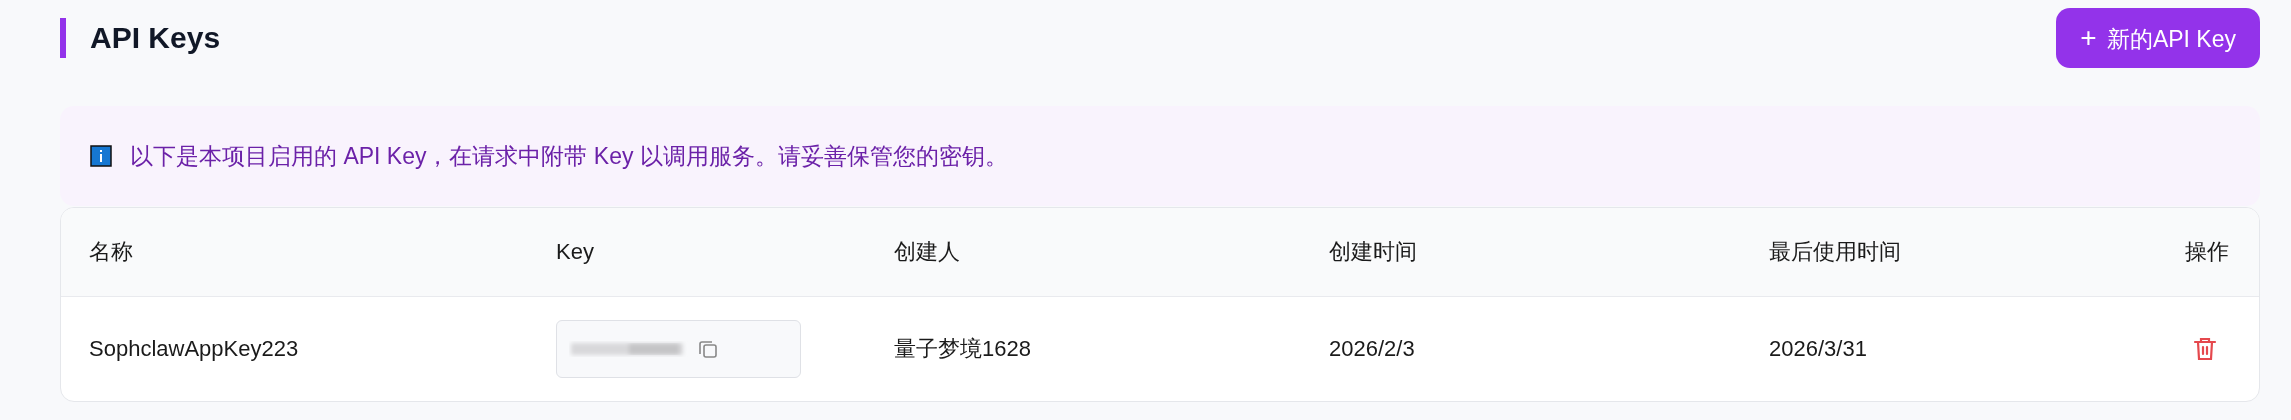 The image size is (2291, 420). Describe the element at coordinates (962, 349) in the screenshot. I see `table-cell-text: 量子梦境1628` at that location.